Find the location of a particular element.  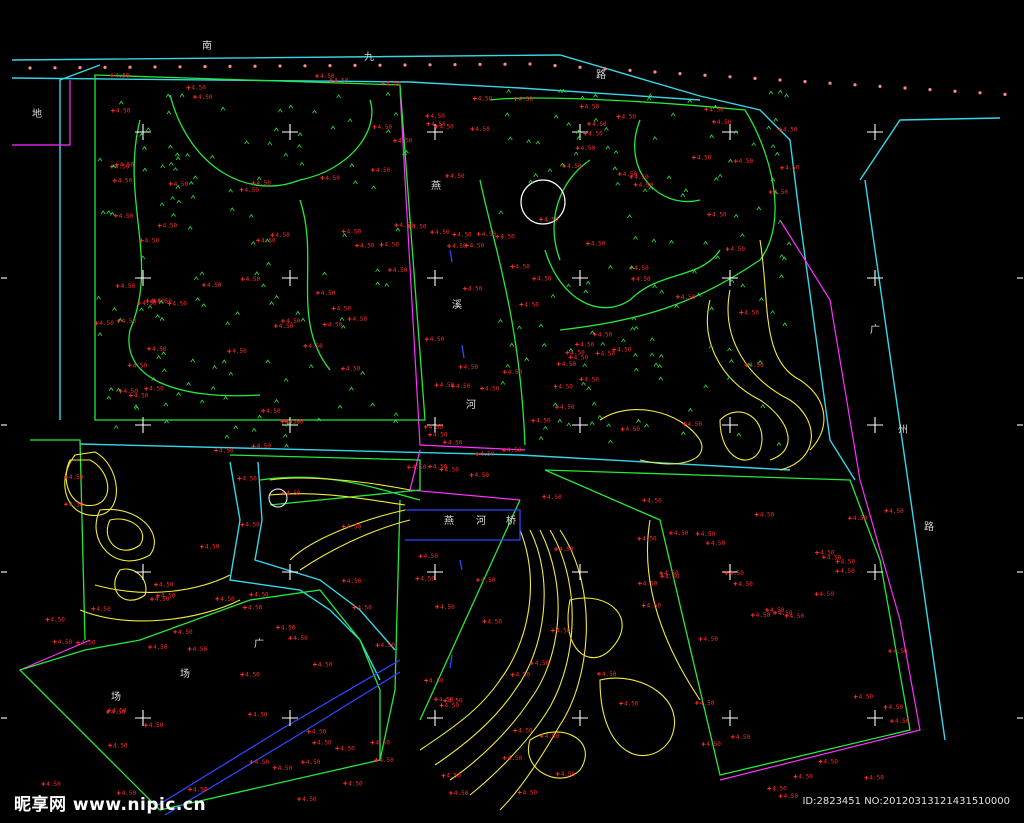

label-left-edge: 地 is located at coordinates (37, 113).